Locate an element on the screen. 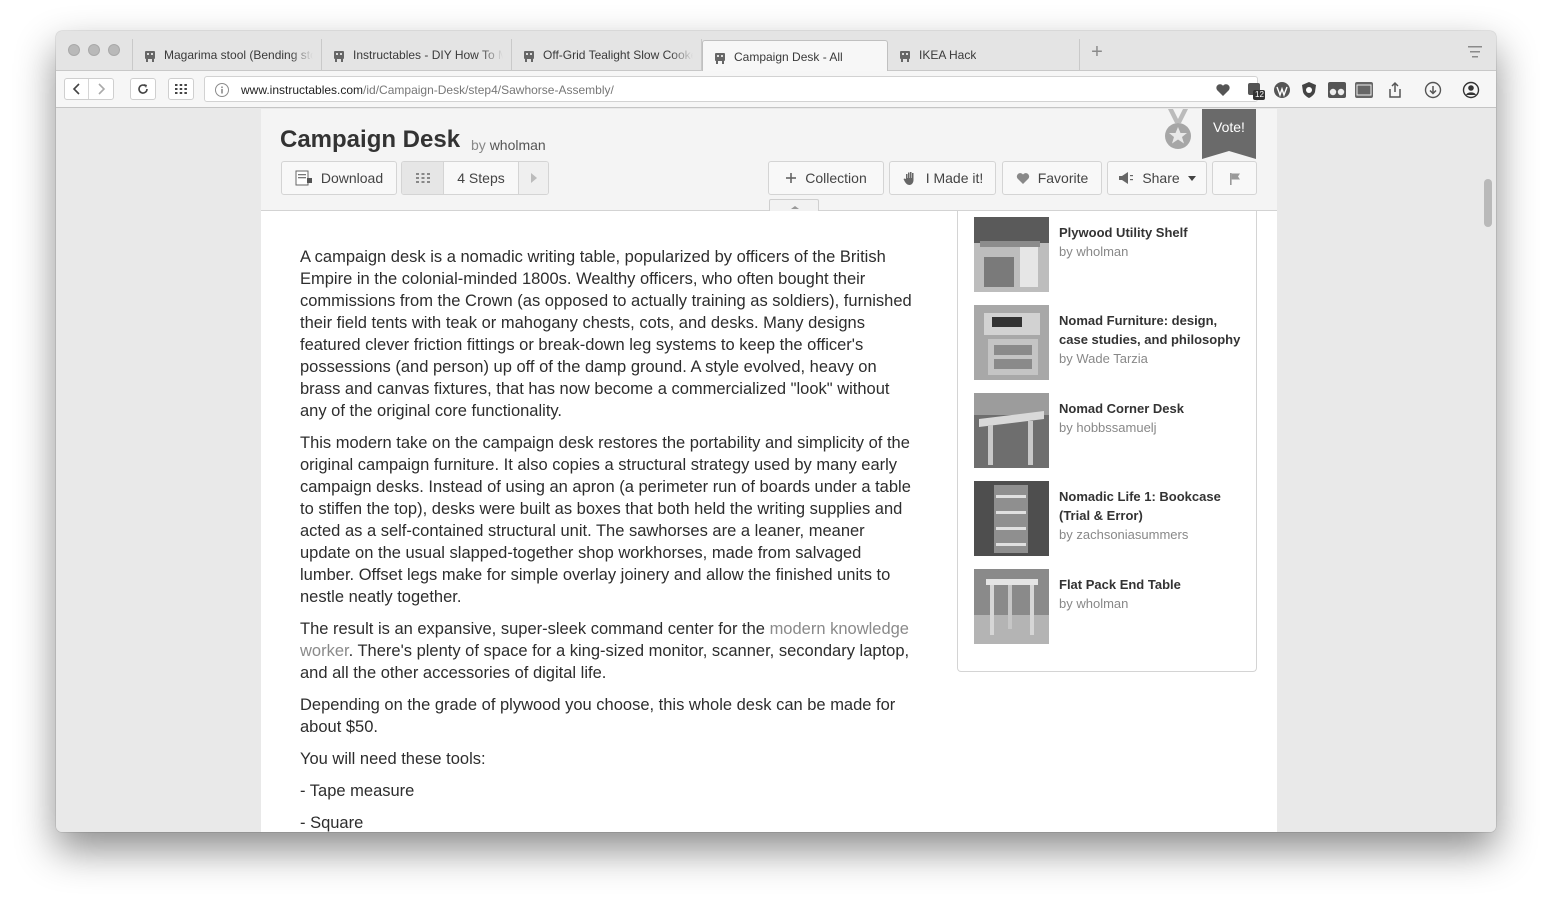 Image resolution: width=1552 pixels, height=912 pixels. tool-item: - Tape measure is located at coordinates (357, 791).